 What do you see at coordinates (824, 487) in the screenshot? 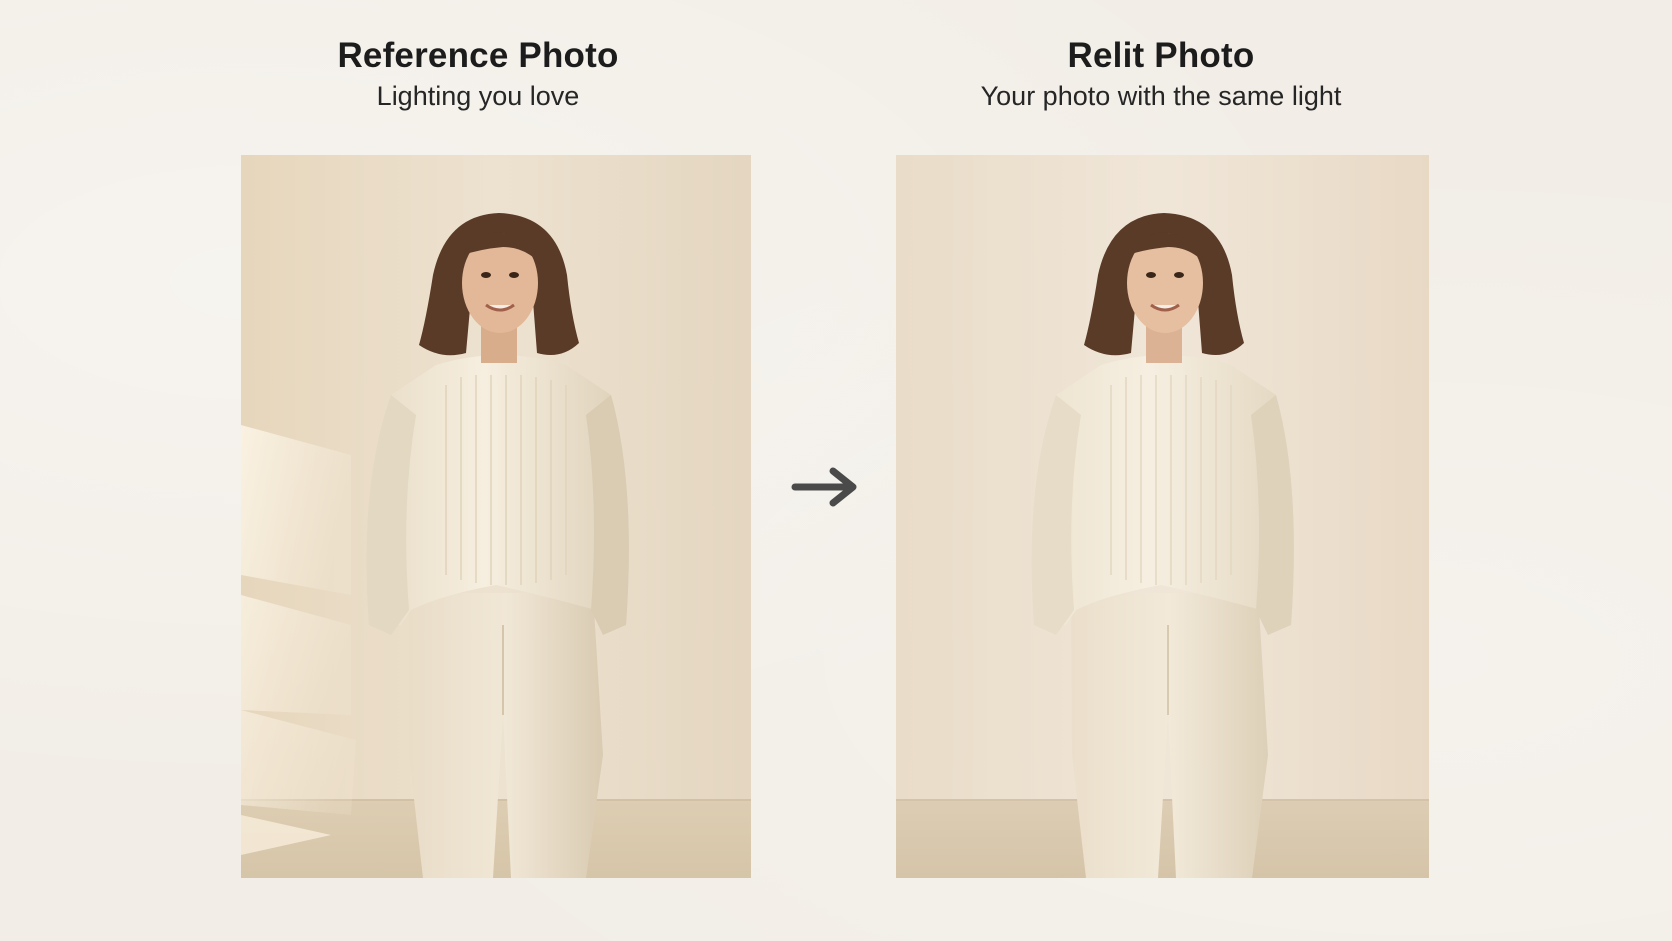
I see `arrow-right-icon` at bounding box center [824, 487].